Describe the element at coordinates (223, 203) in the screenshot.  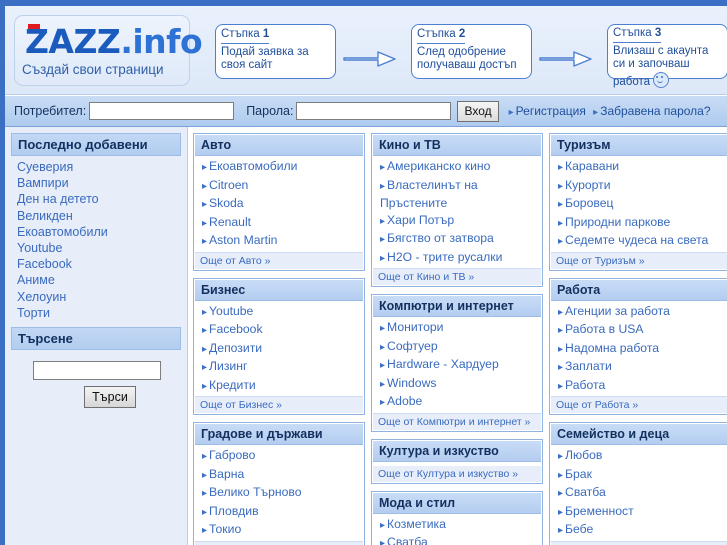
I see `category-link: Skoda` at that location.